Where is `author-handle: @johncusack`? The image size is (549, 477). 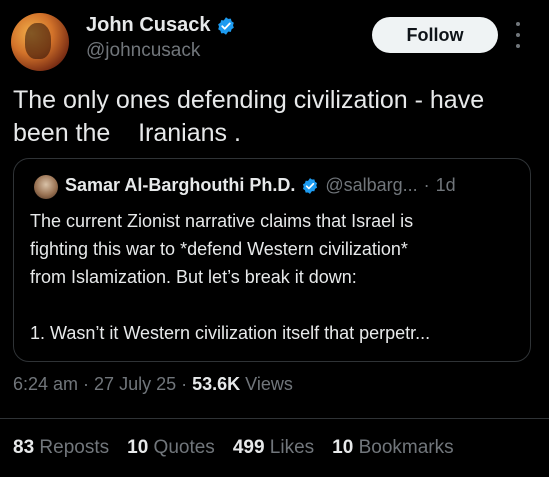
author-handle: @johncusack is located at coordinates (143, 51).